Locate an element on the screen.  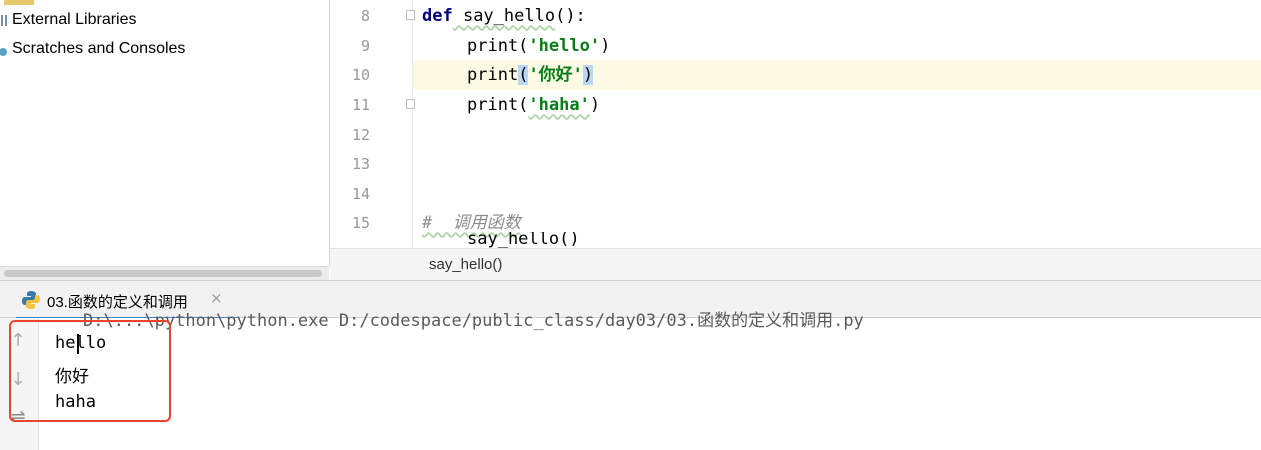
tree-item-label: External Libraries is located at coordinates (74, 19).